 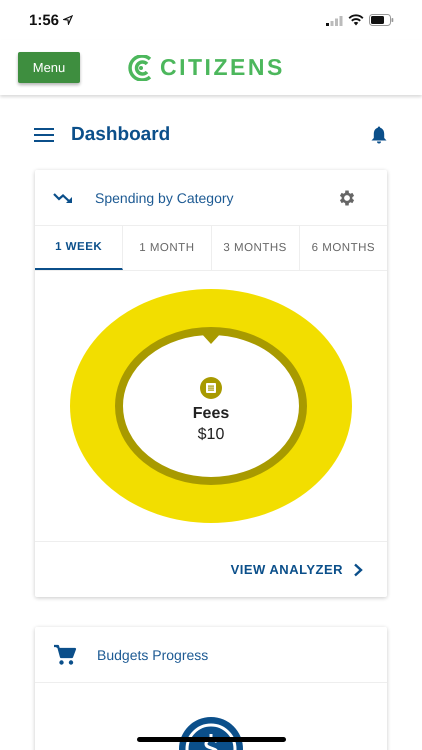 I want to click on logo-wordmark: CITIZENS, so click(x=222, y=67).